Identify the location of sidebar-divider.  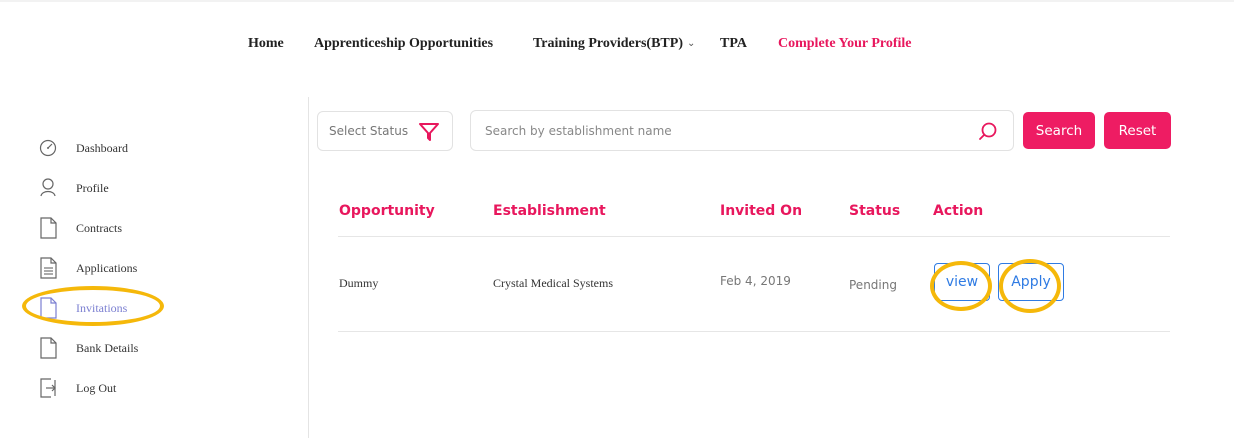
(308, 267).